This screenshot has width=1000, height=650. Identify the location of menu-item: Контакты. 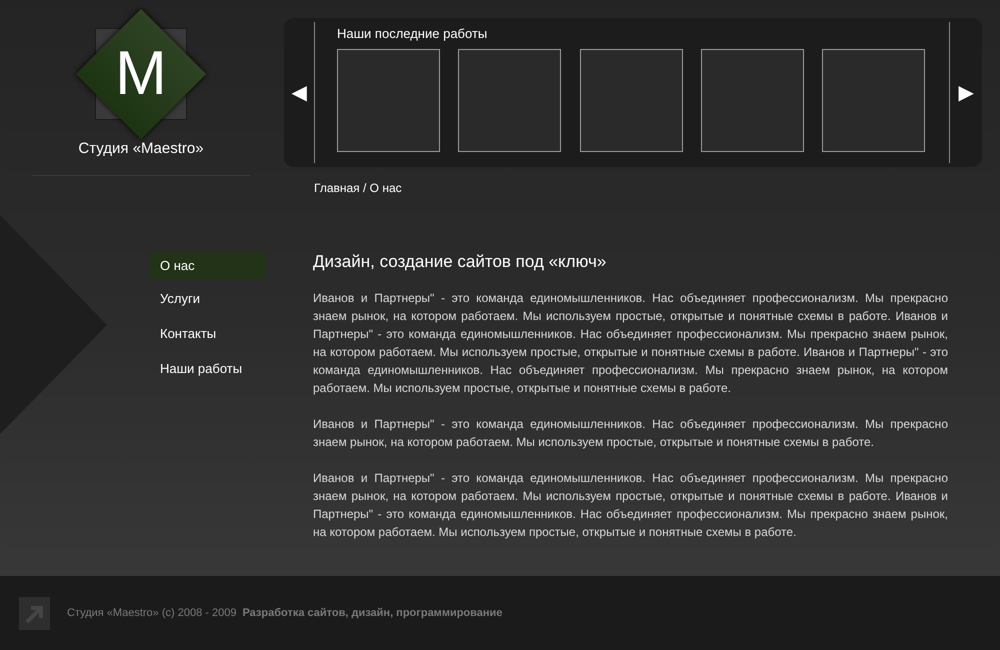
(207, 333).